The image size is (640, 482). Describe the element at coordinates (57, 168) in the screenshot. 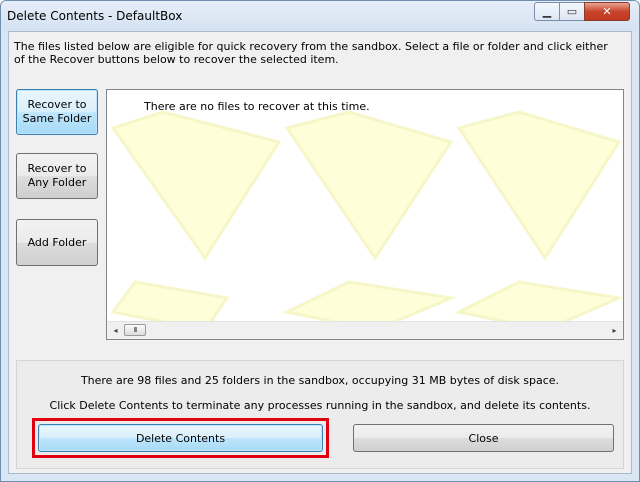

I see `recover-any-label-1: Recover to` at that location.